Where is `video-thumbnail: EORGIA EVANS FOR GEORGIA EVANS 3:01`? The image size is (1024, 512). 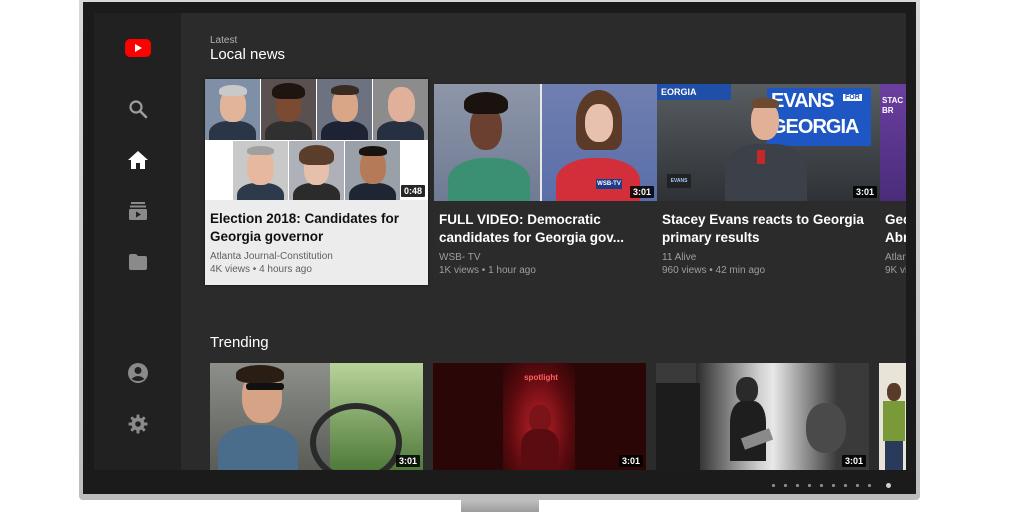
video-thumbnail: EORGIA EVANS FOR GEORGIA EVANS 3:01 is located at coordinates (768, 142).